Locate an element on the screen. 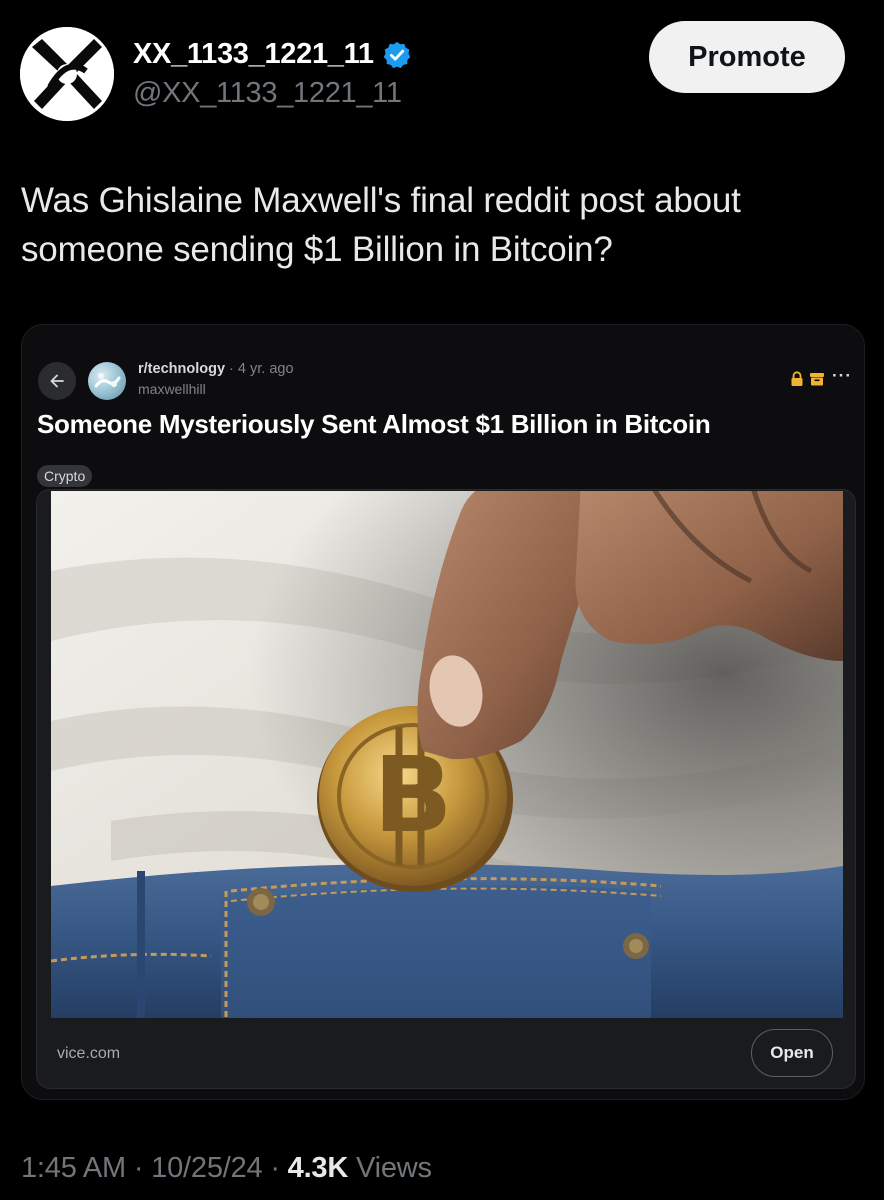 The width and height of the screenshot is (884, 1200). subreddit-avatar-icon is located at coordinates (107, 381).